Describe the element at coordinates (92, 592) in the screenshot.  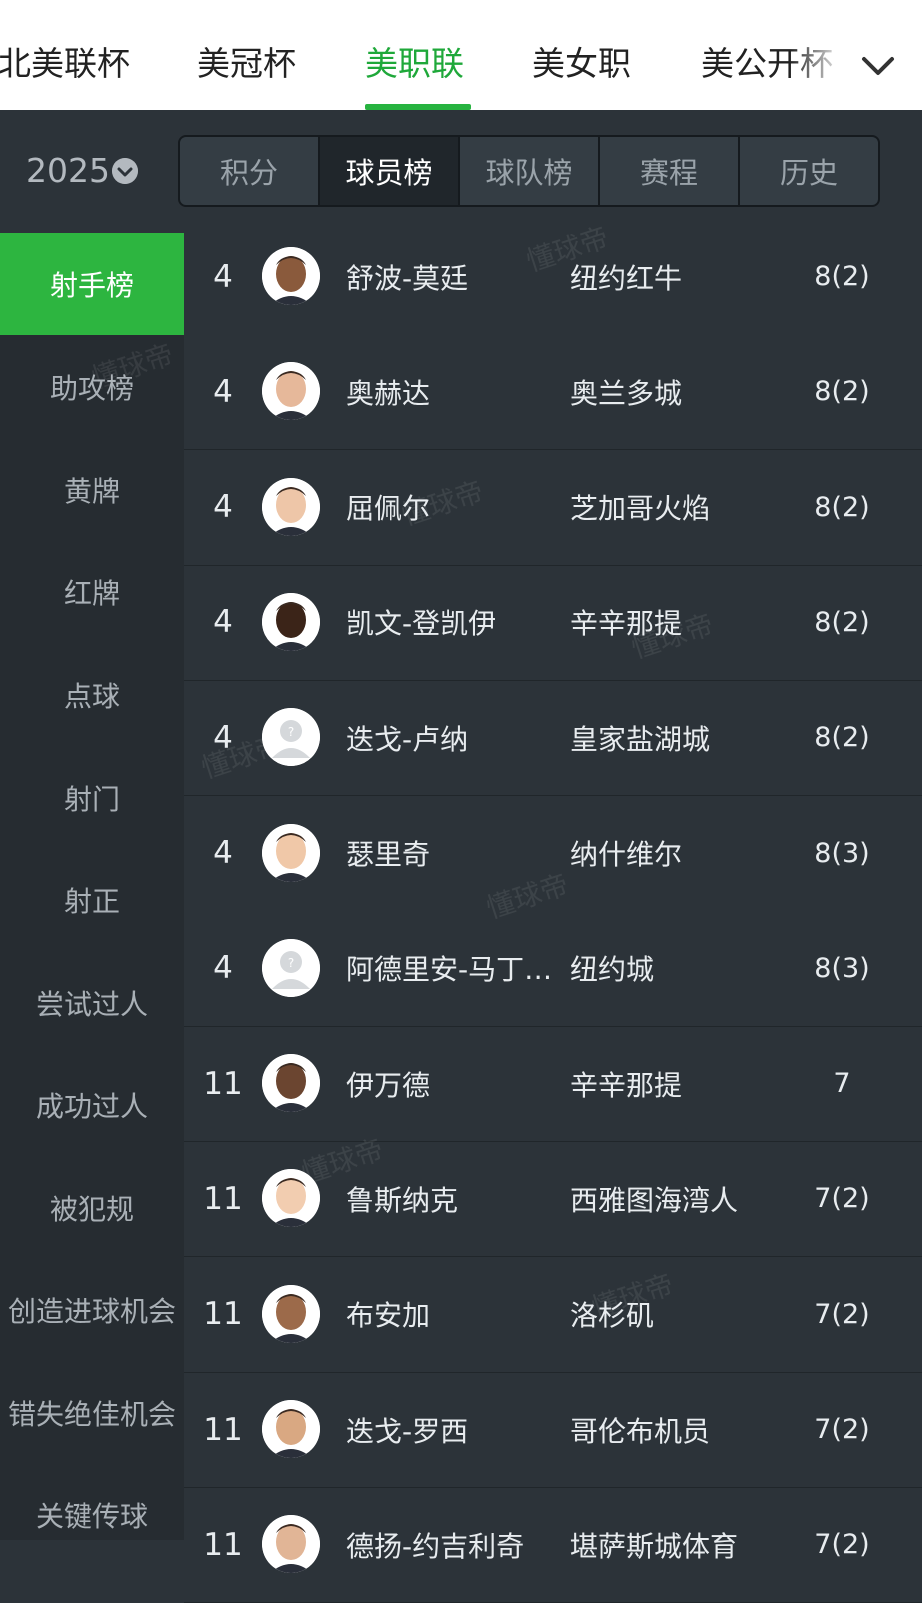
I see `sidebar-item-red-cards: 红牌` at that location.